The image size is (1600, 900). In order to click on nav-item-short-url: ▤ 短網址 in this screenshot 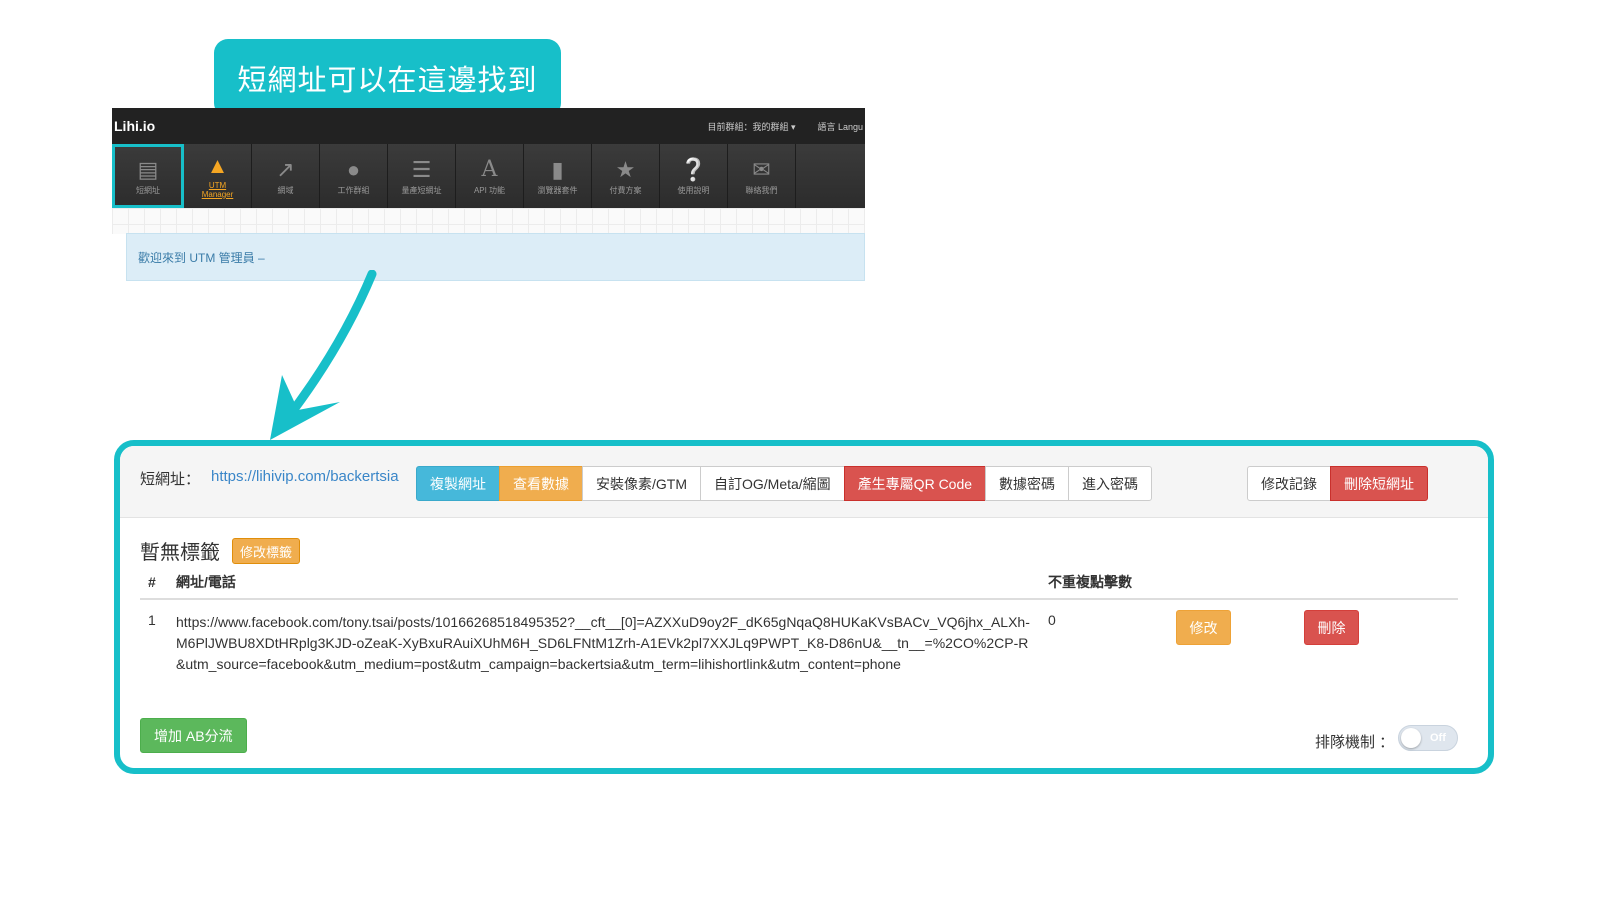, I will do `click(148, 176)`.